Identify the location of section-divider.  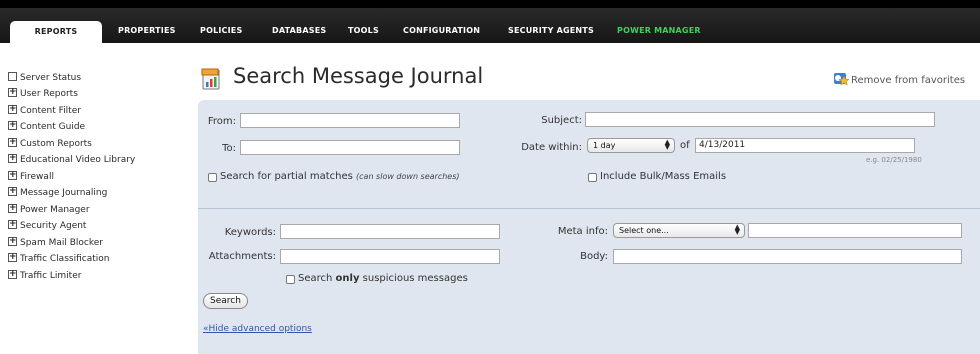
(589, 208).